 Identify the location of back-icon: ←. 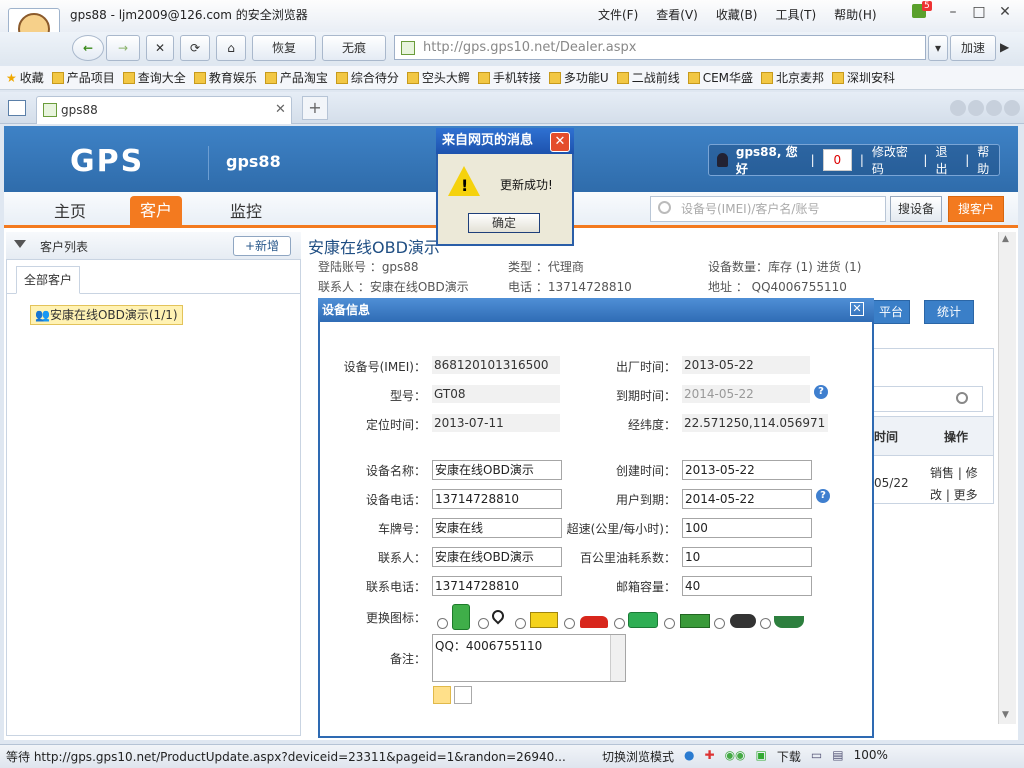
(88, 48).